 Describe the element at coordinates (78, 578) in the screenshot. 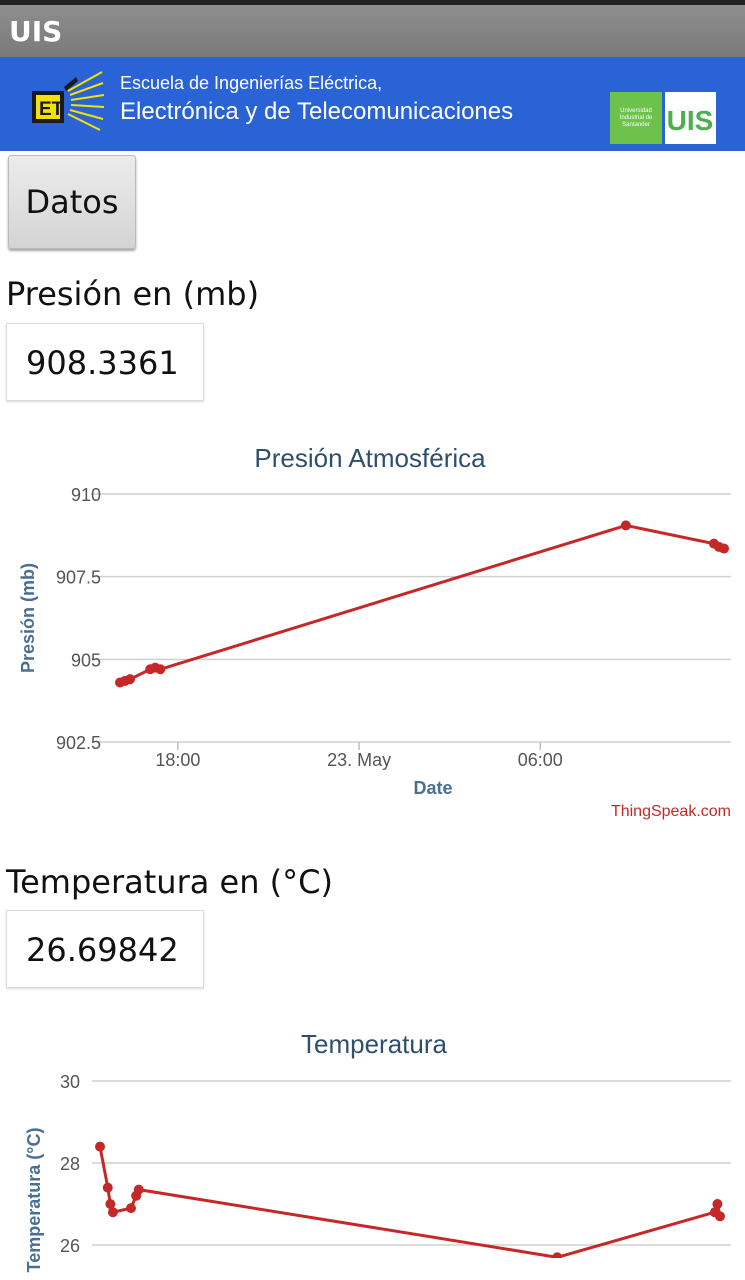

I see `y-tick-label: 907.5` at that location.